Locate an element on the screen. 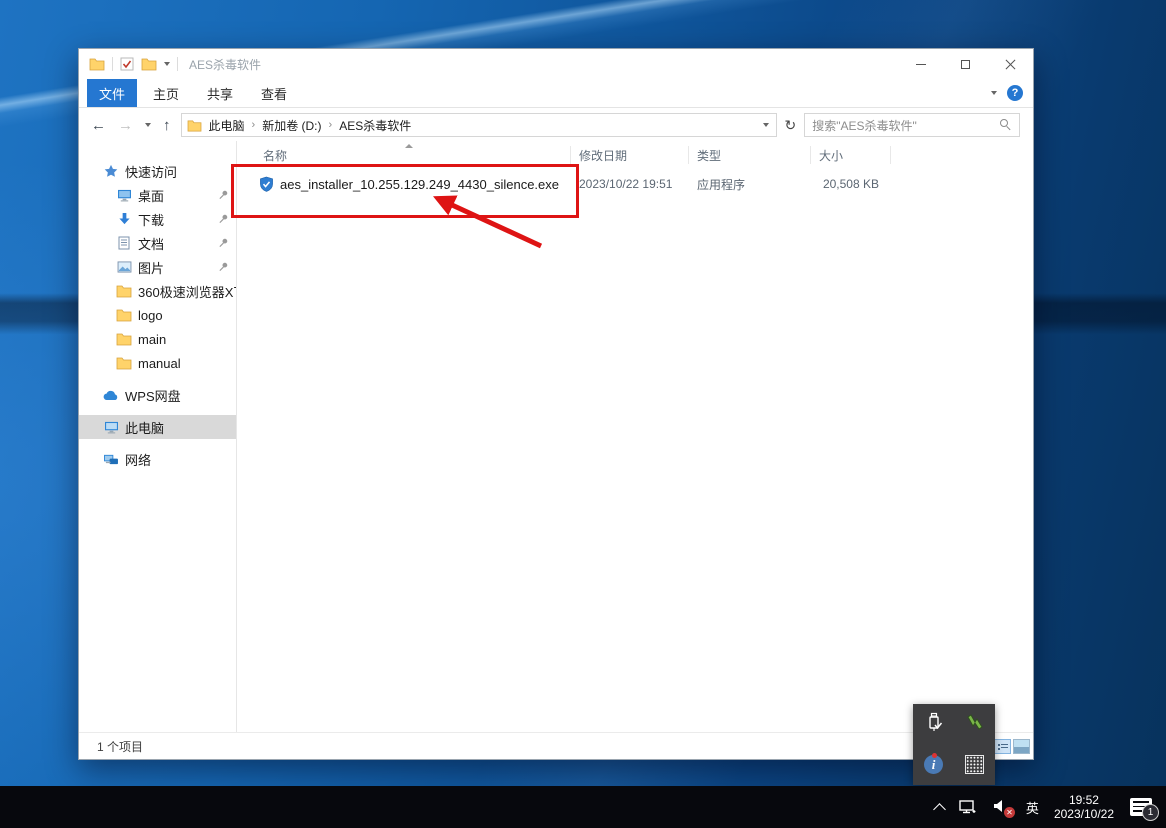 The width and height of the screenshot is (1166, 828). tray-expand-chevron-icon is located at coordinates (939, 807).